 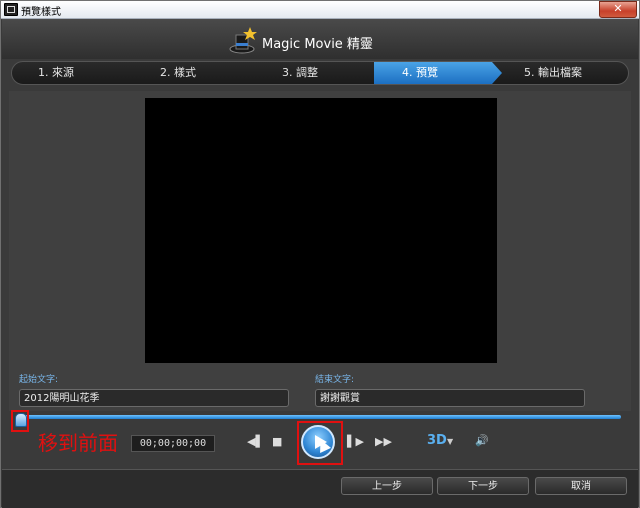 I want to click on window-title: 預覽樣式, so click(x=41, y=12).